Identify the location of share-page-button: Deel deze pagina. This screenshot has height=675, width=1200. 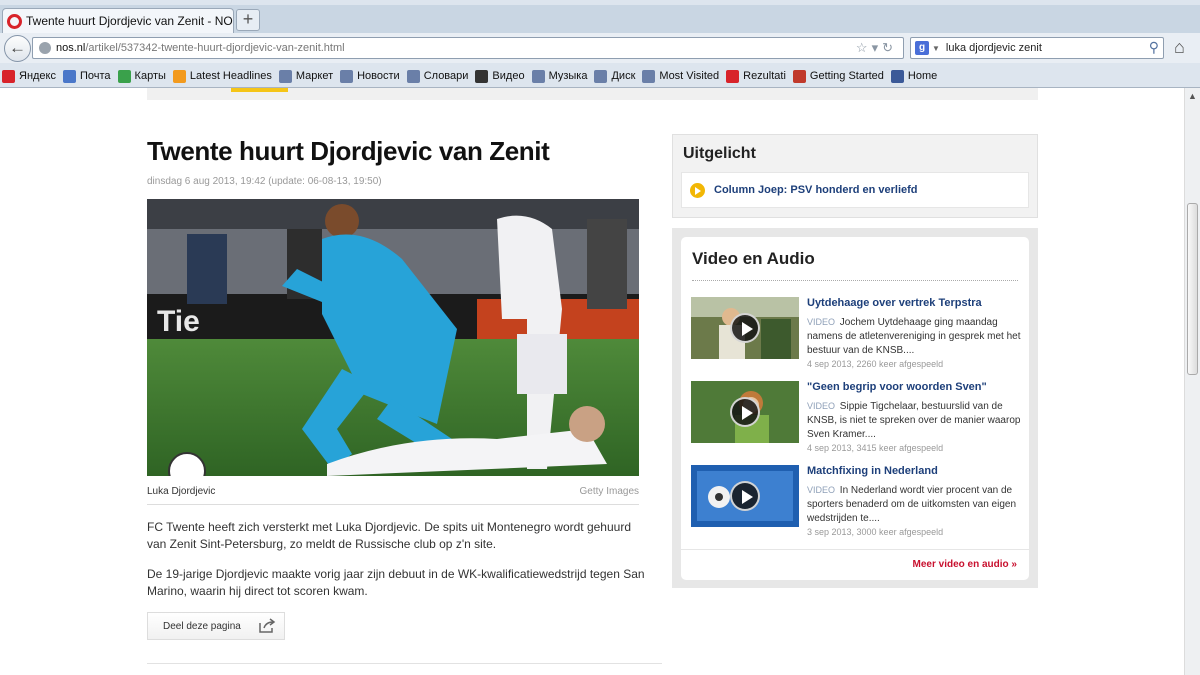
(216, 626).